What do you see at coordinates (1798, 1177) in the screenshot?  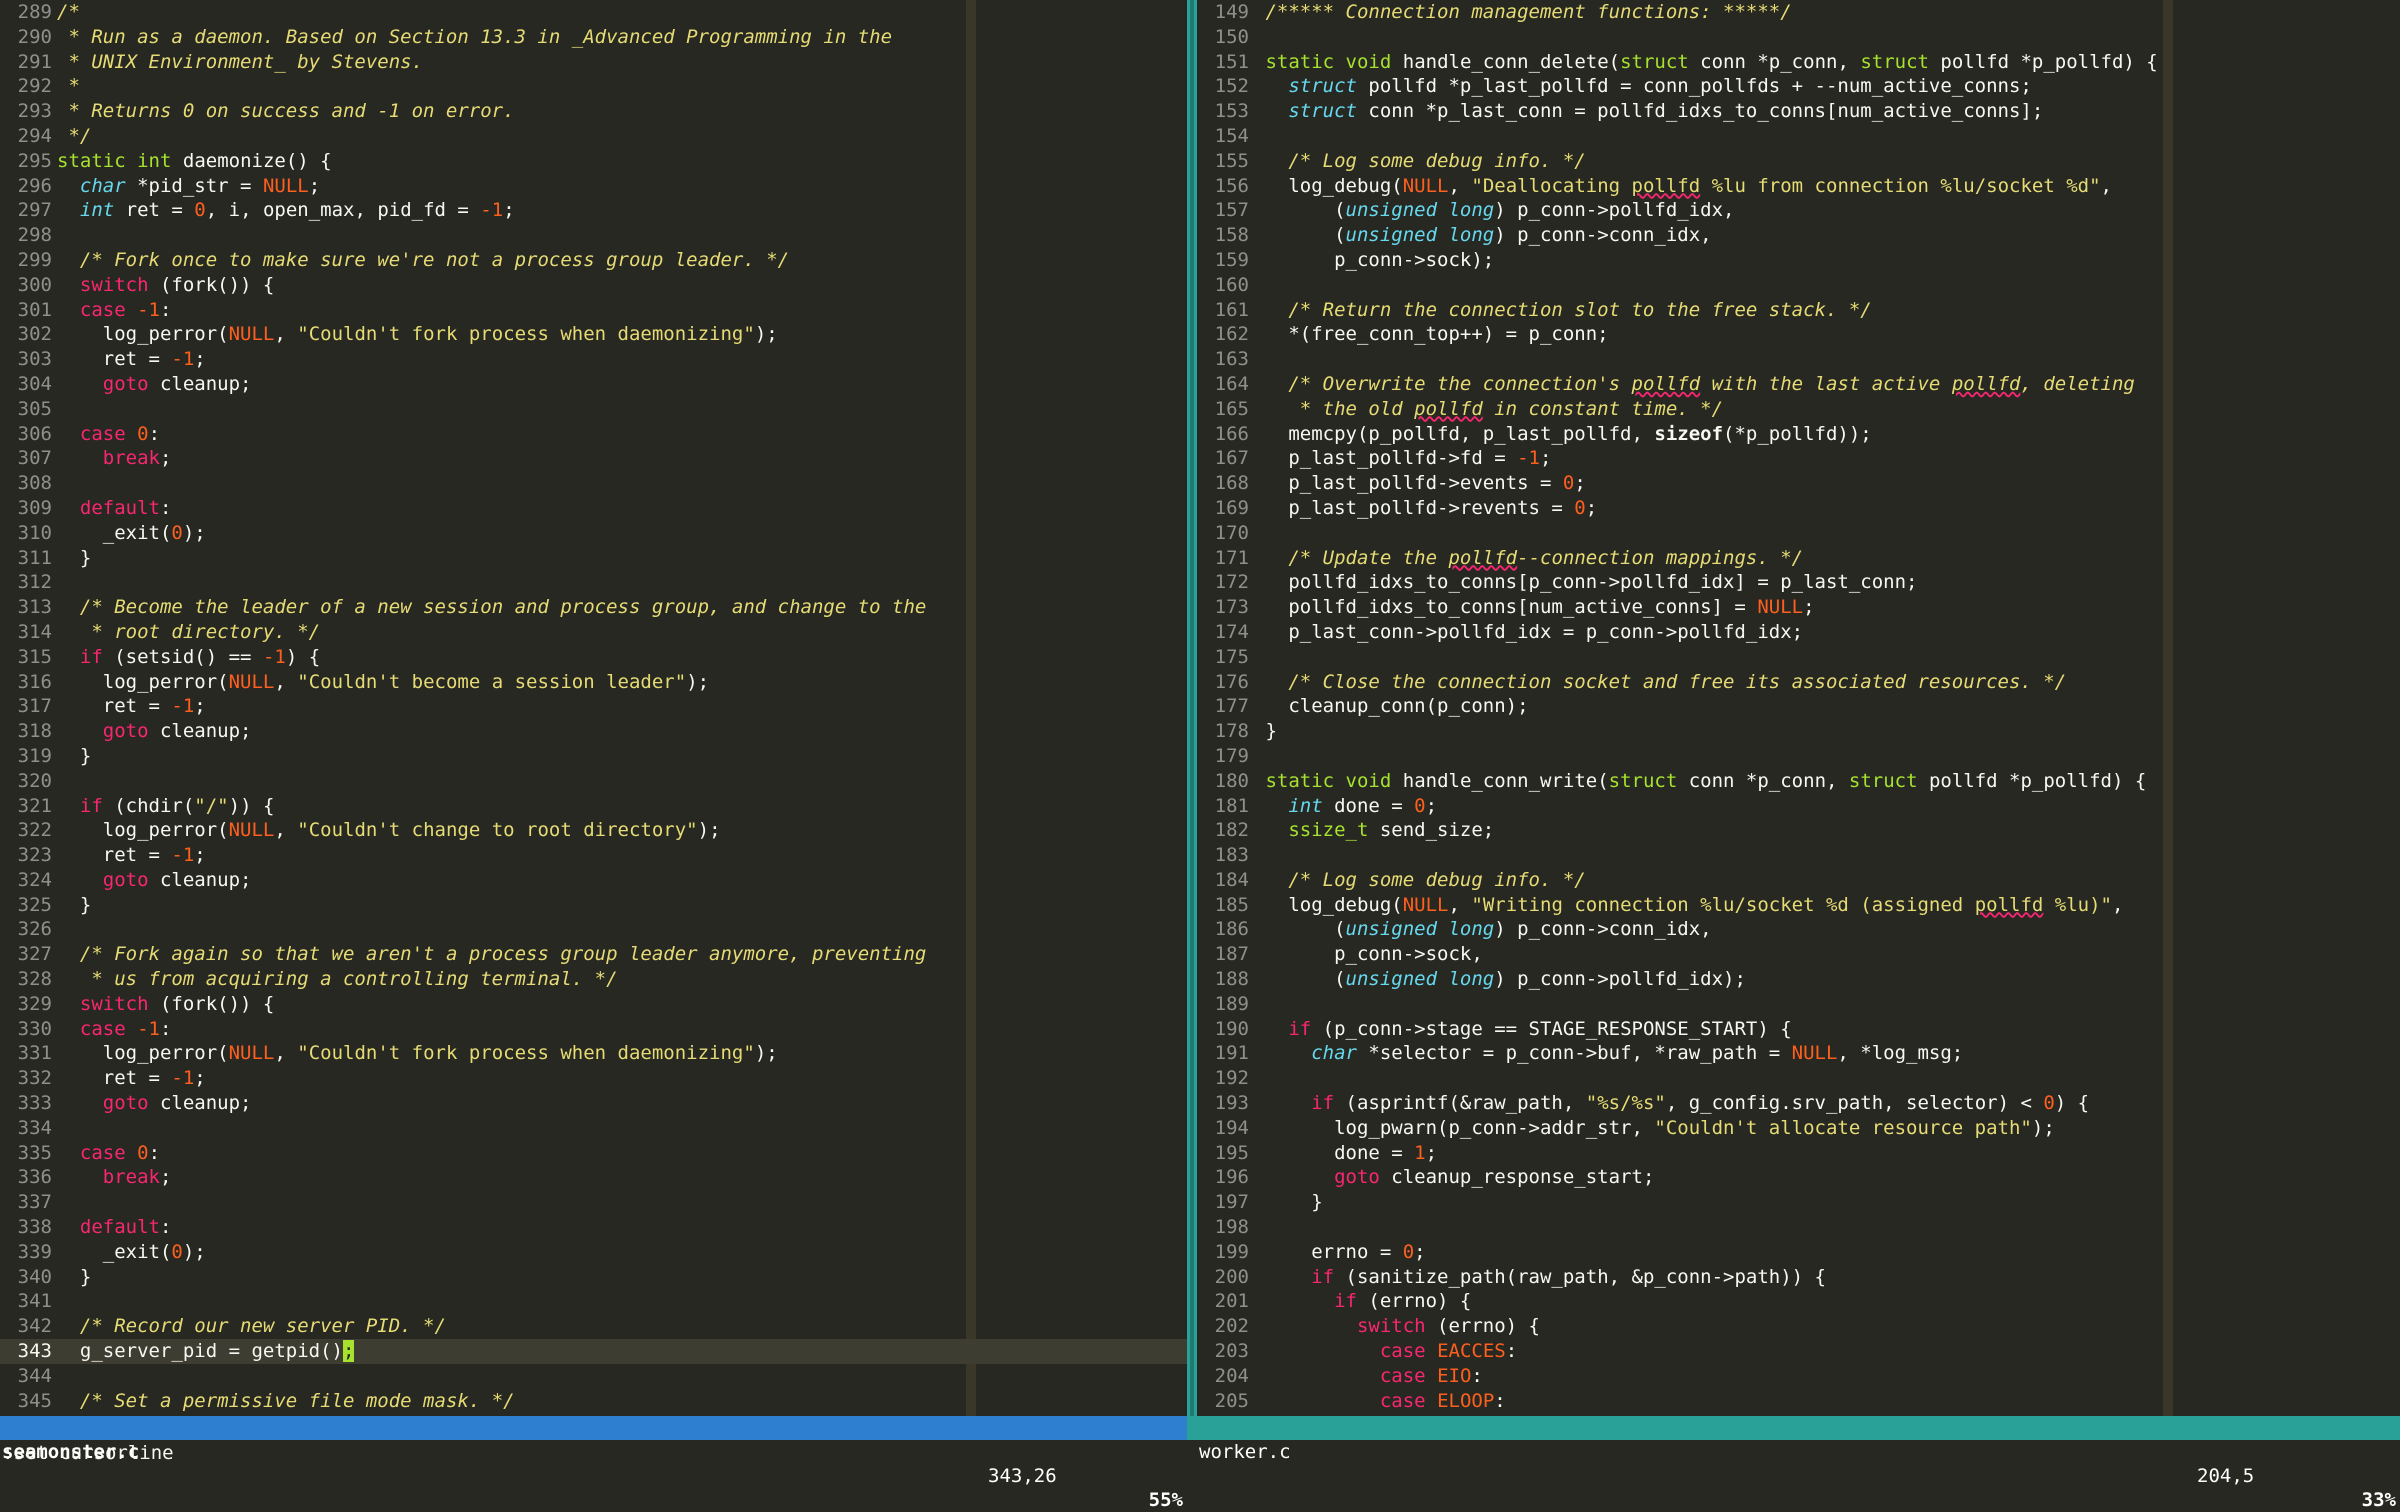 I see `code-line: 196 goto cleanup_response_start;` at bounding box center [1798, 1177].